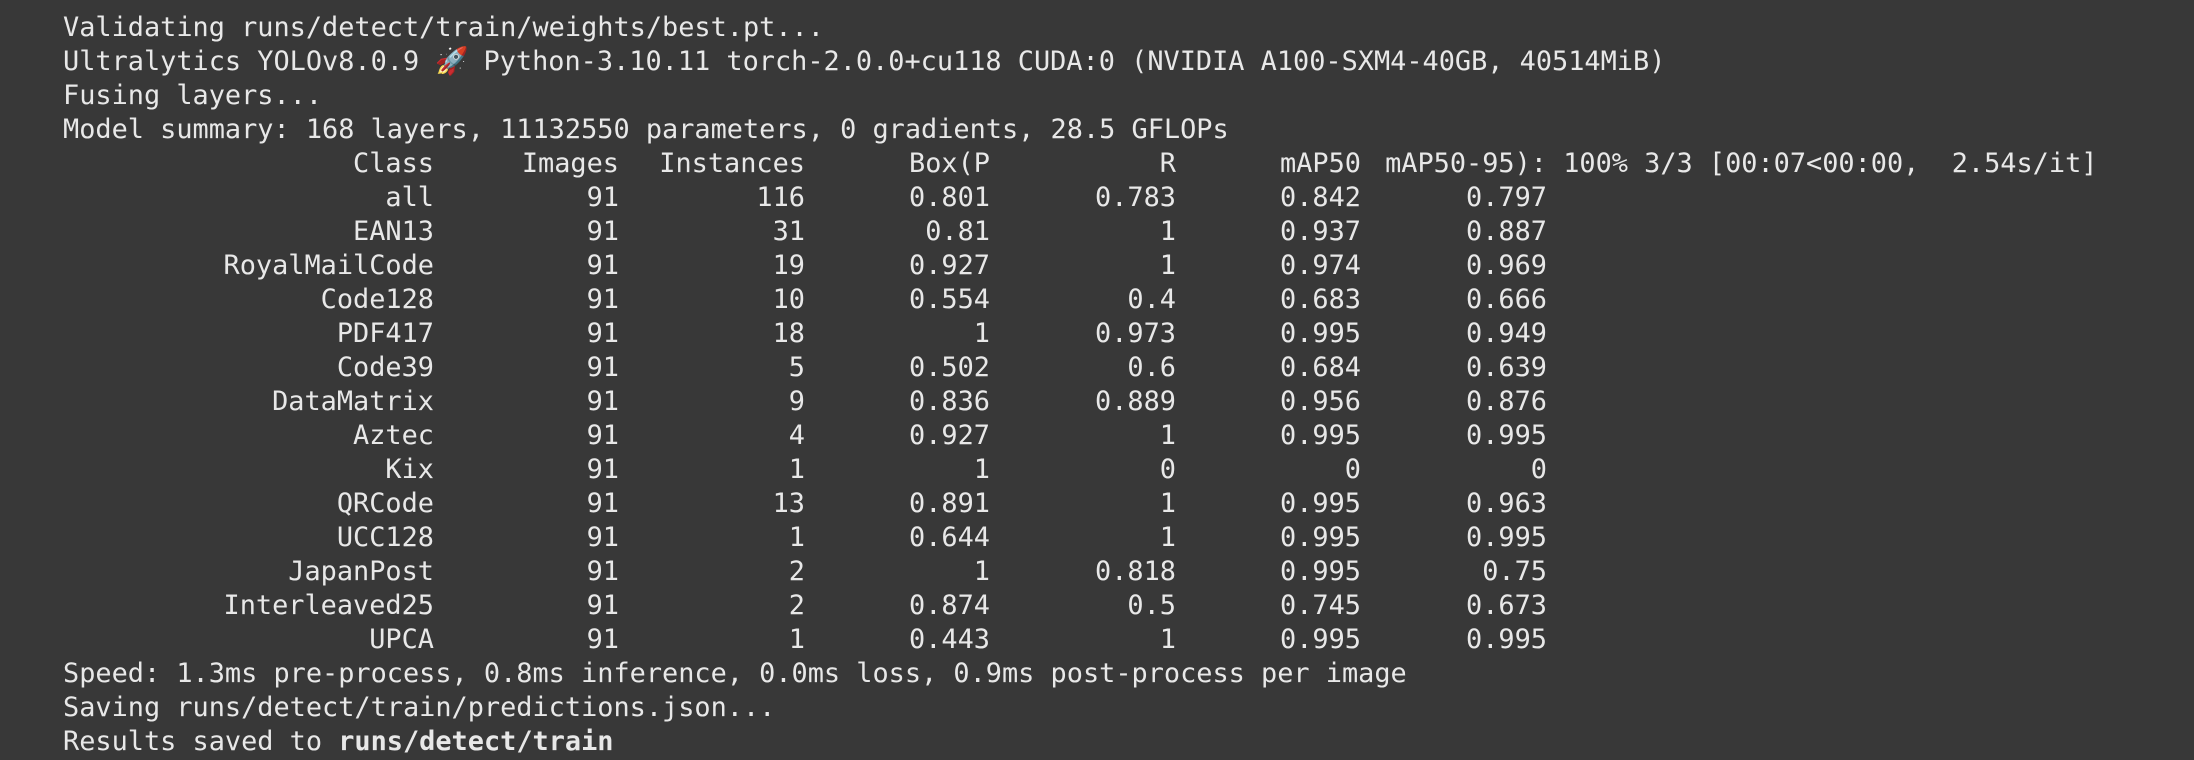 The width and height of the screenshot is (2194, 760). I want to click on table-row: QRCode 91 13 0.891 1 0.995 0.963, so click(1097, 504).